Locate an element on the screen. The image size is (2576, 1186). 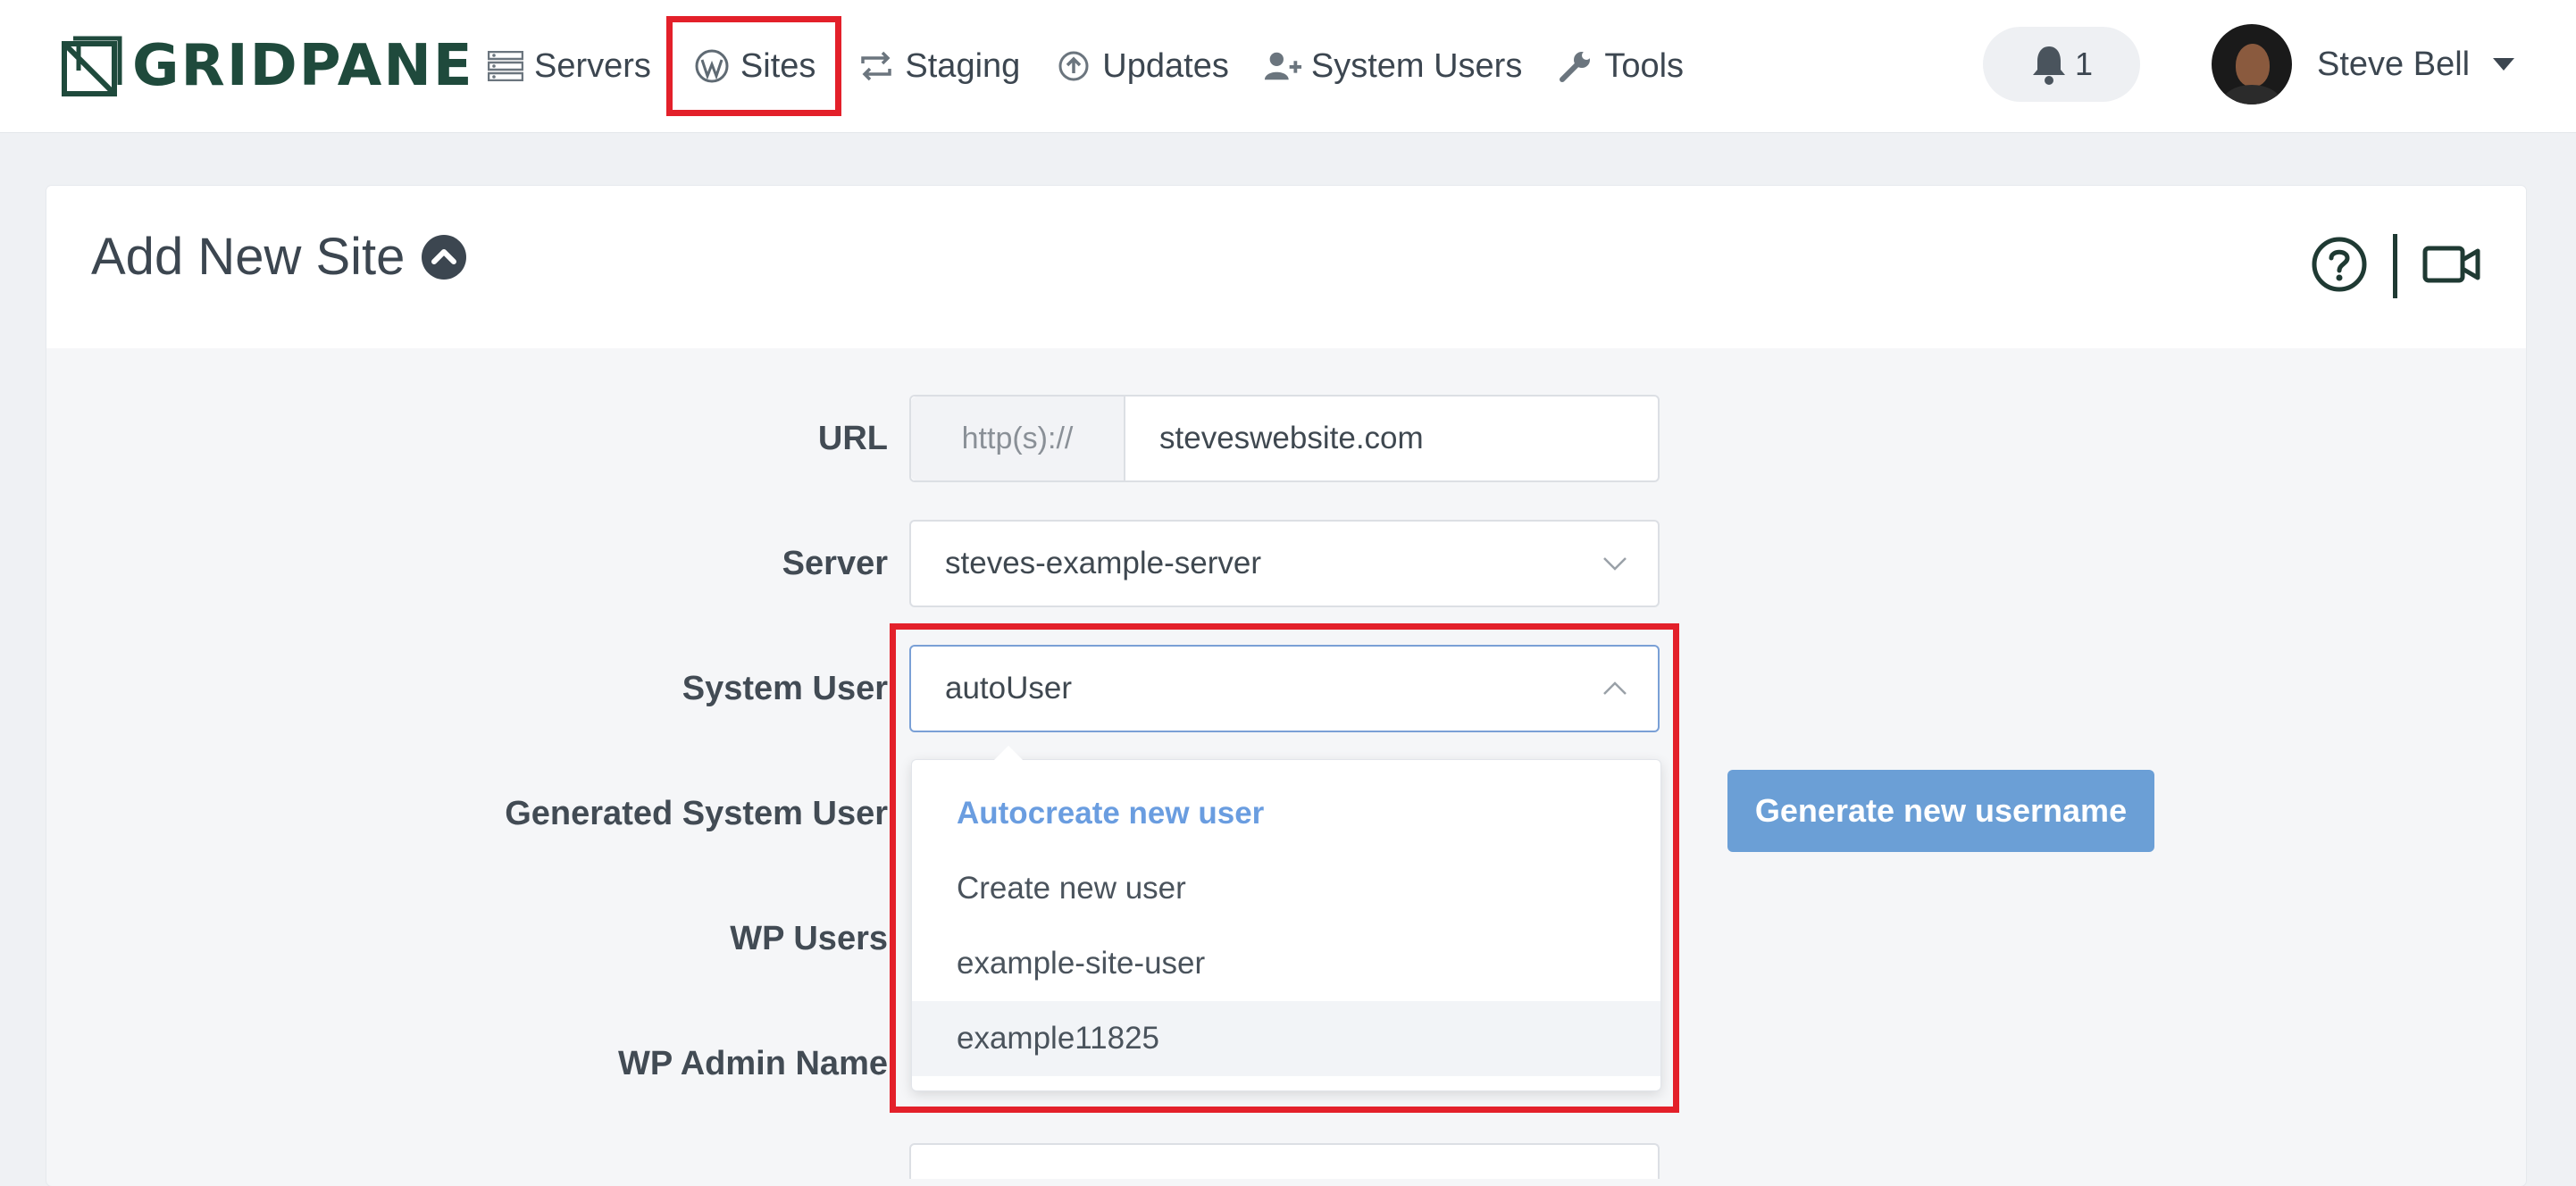
notification-count: 1 is located at coordinates (2084, 64).